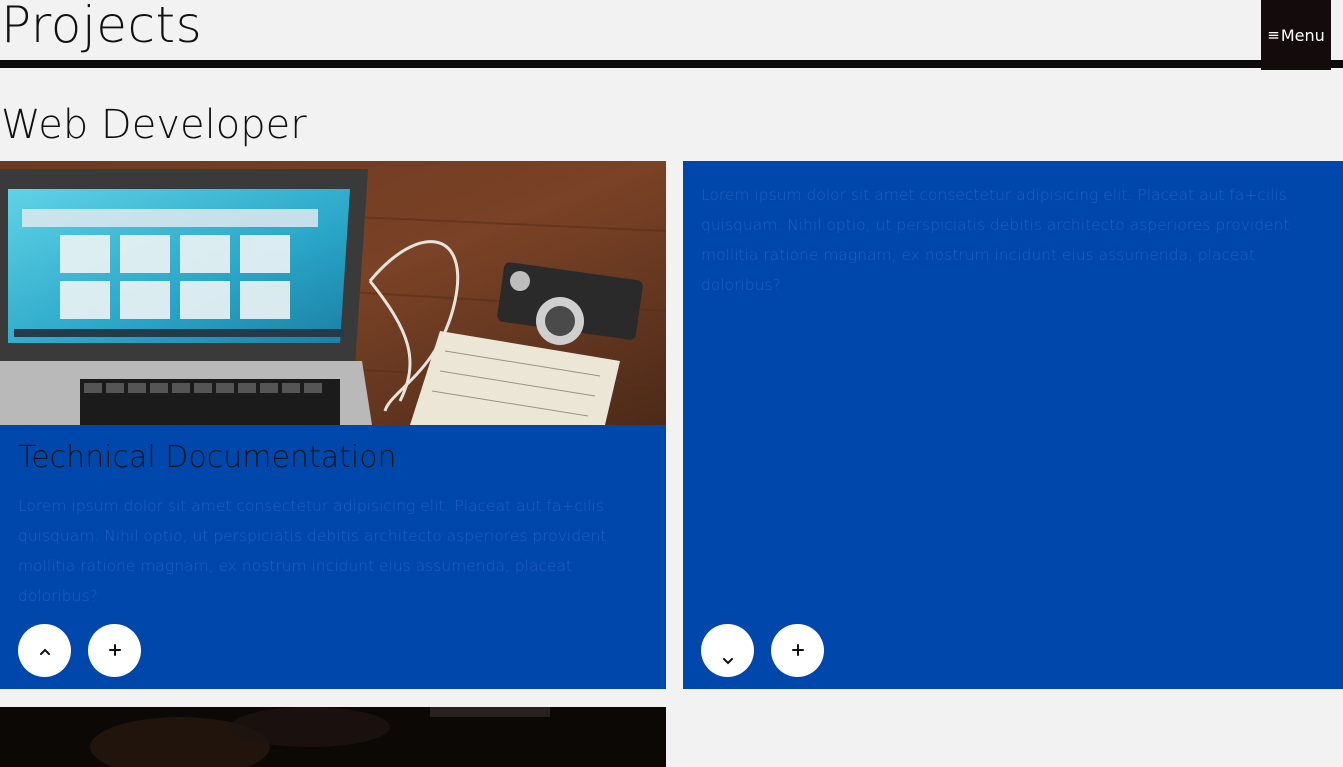 The height and width of the screenshot is (767, 1343). I want to click on project-image-dark, so click(333, 737).